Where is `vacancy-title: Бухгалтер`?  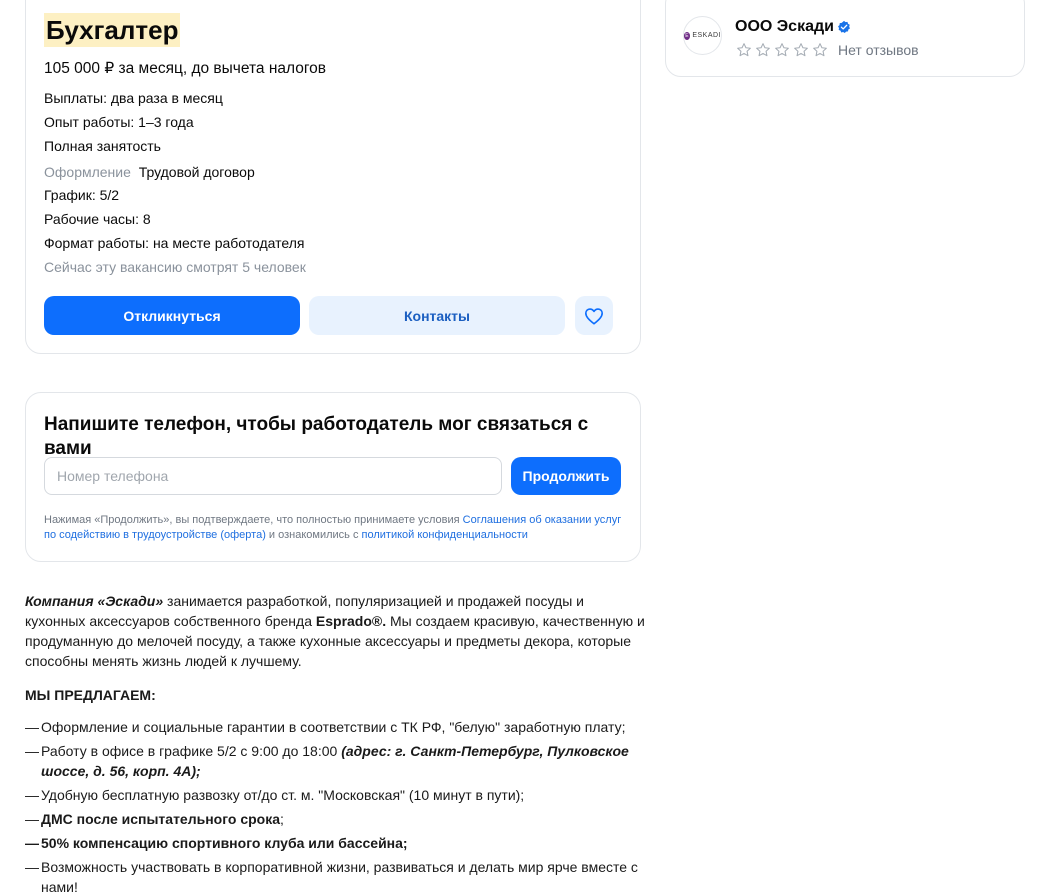
vacancy-title: Бухгалтер is located at coordinates (112, 30).